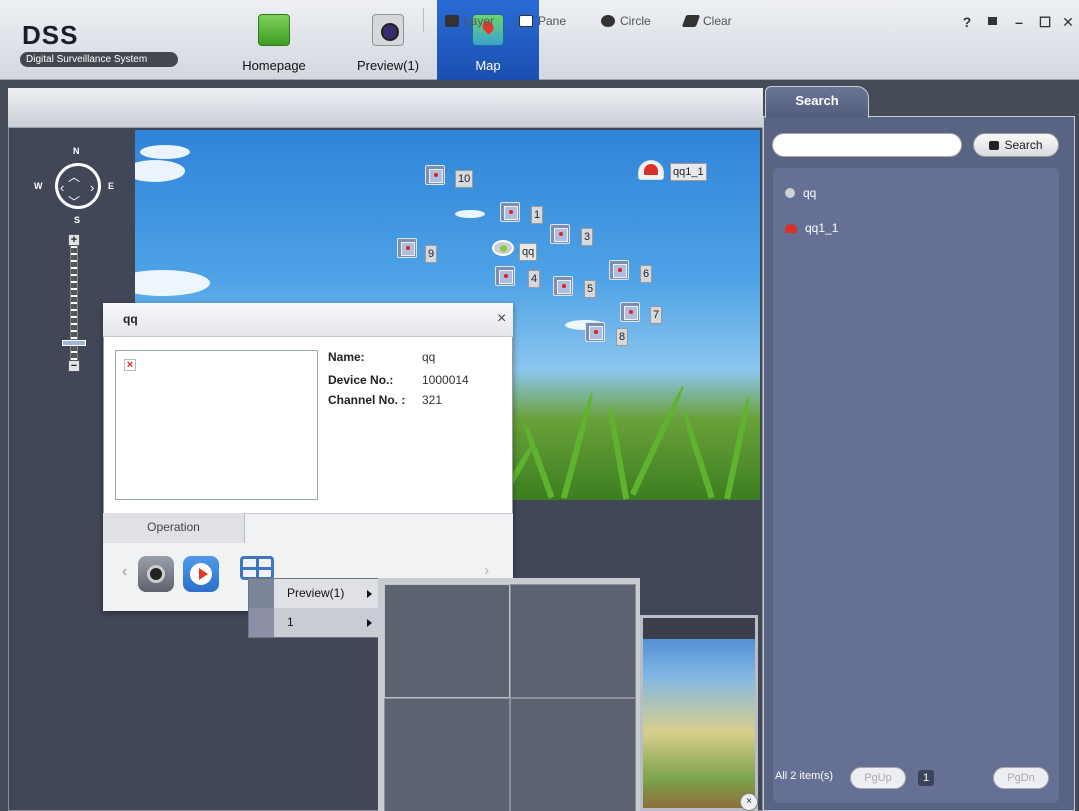  What do you see at coordinates (542, 21) in the screenshot?
I see `pane-button: Pane` at bounding box center [542, 21].